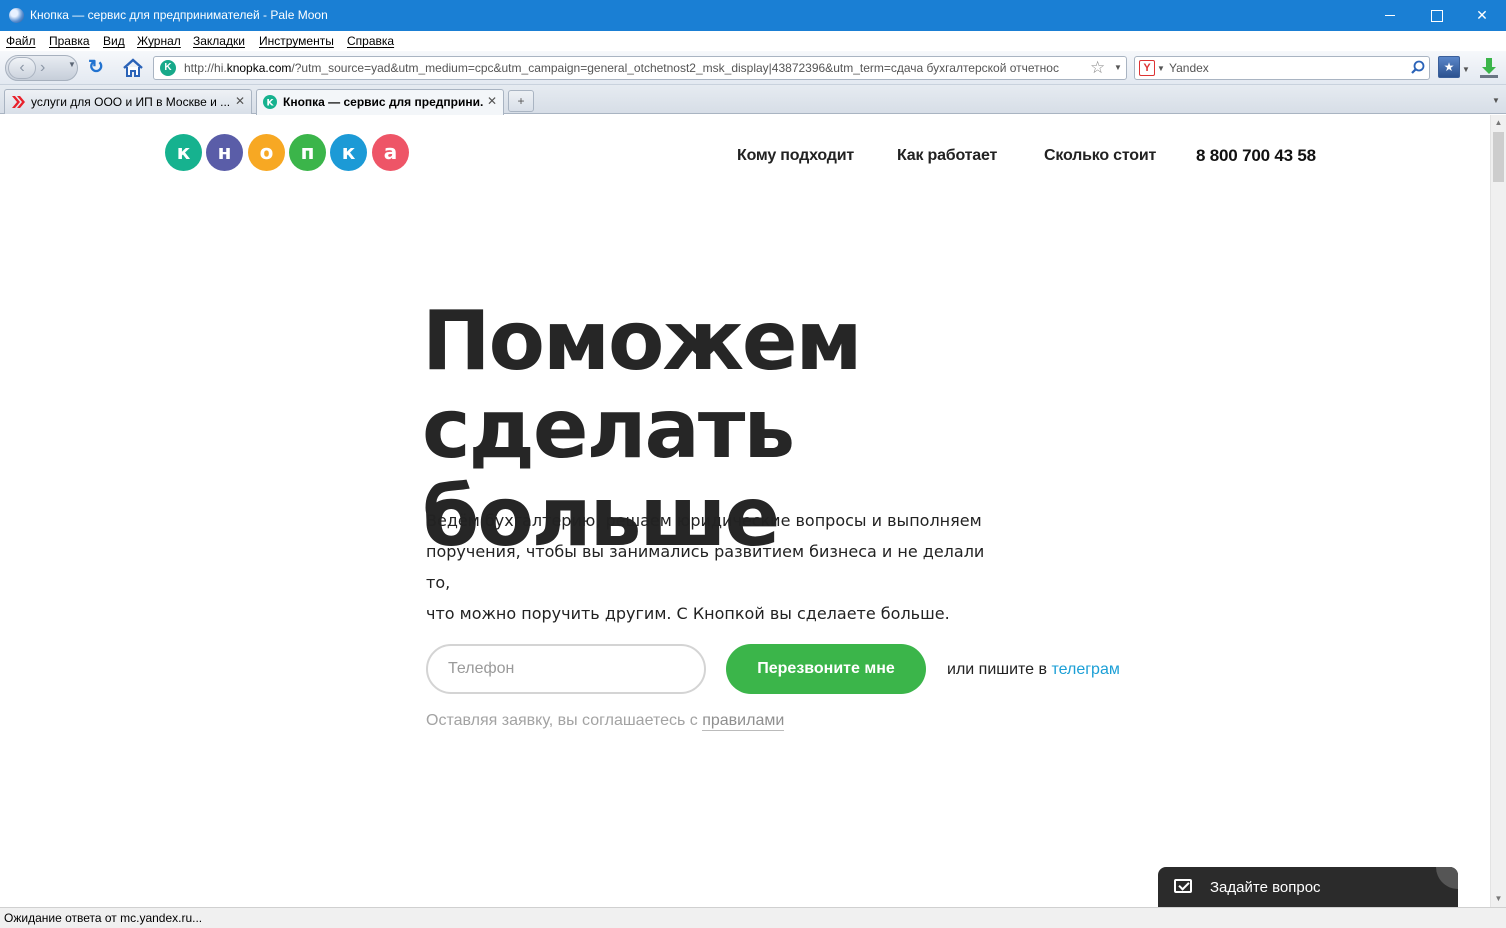 The width and height of the screenshot is (1506, 928). What do you see at coordinates (1097, 68) in the screenshot?
I see `bookmark-star-icon: ☆` at bounding box center [1097, 68].